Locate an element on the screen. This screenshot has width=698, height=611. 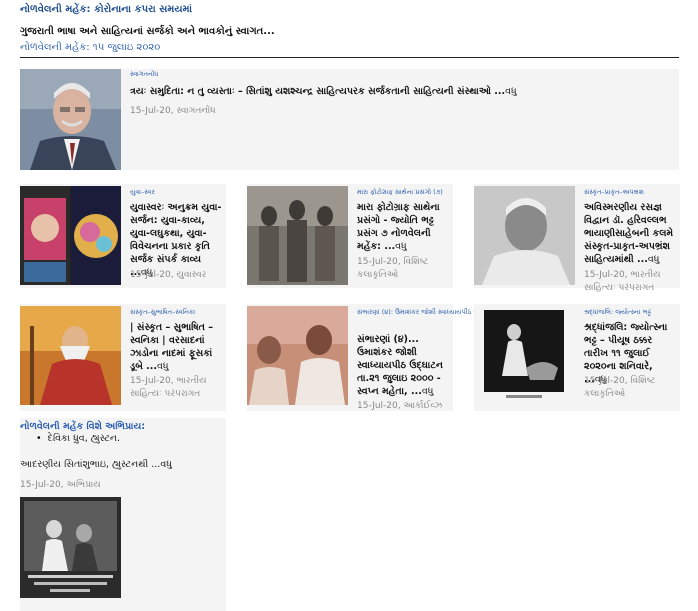
opinion-meta: 15-Jul-20, અભિપ્રાય is located at coordinates (60, 485).